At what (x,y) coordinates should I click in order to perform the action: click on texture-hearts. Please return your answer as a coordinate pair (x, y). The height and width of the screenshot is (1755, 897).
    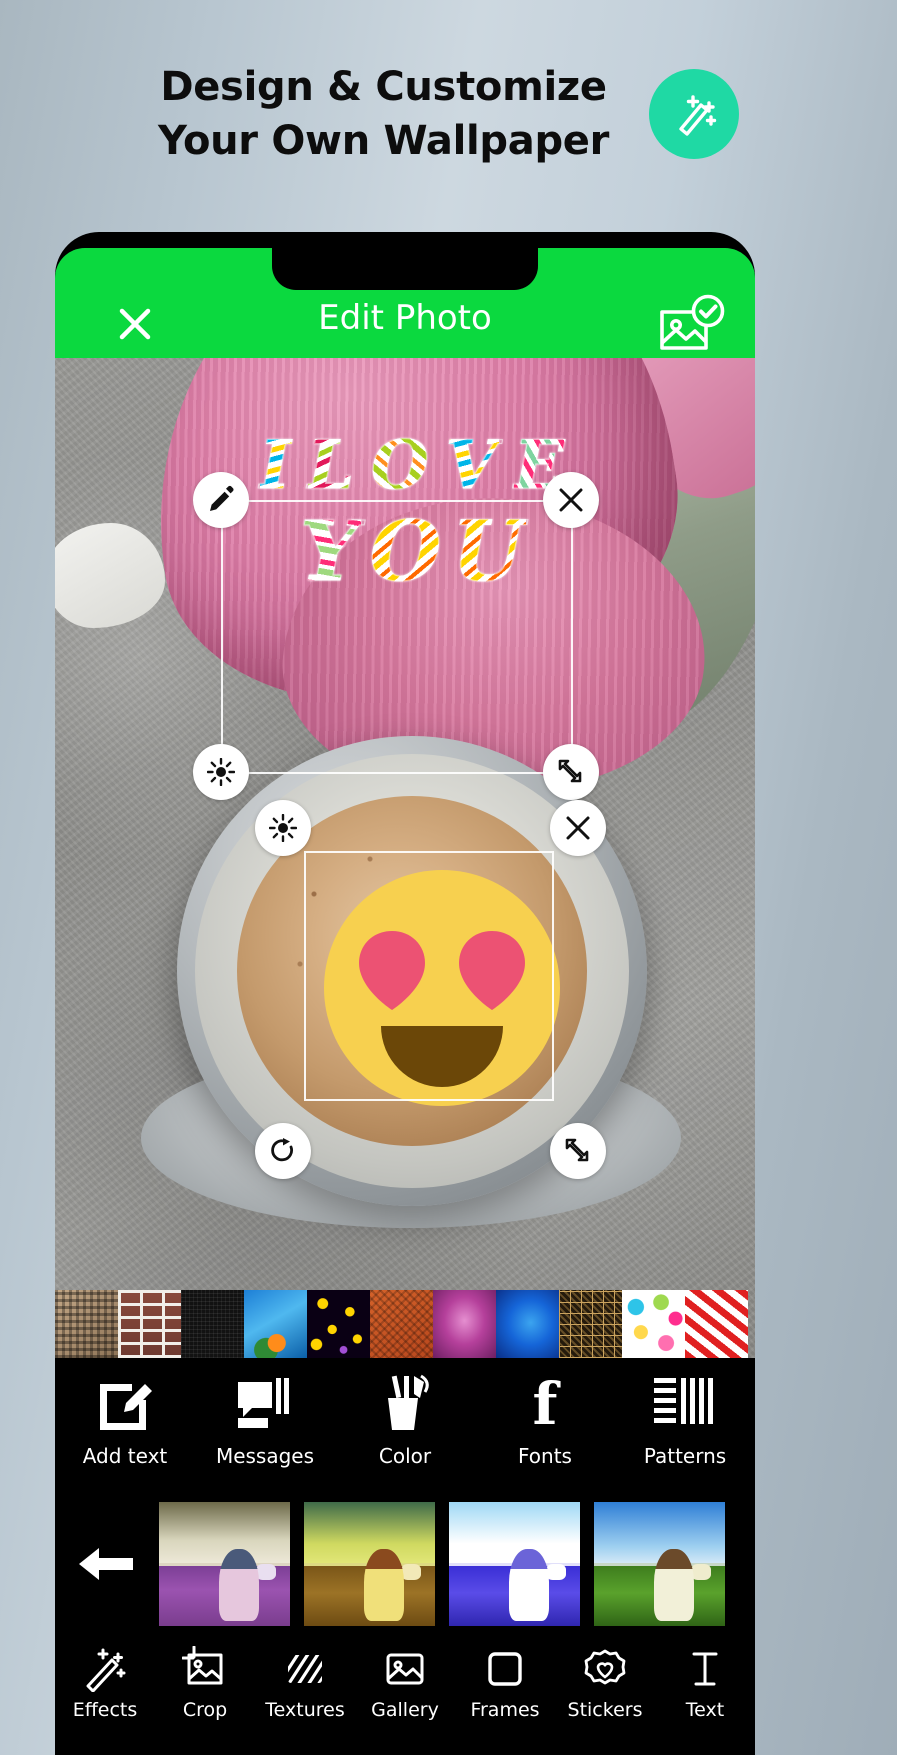
    Looking at the image, I should click on (653, 1324).